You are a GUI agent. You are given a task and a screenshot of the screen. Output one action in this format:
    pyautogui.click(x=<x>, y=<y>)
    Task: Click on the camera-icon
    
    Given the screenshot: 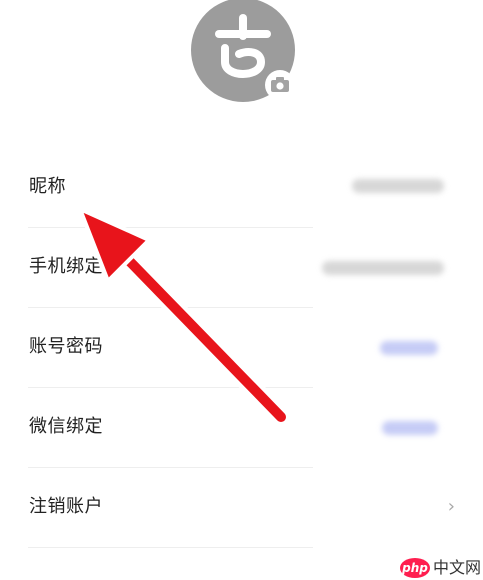 What is the action you would take?
    pyautogui.click(x=280, y=84)
    